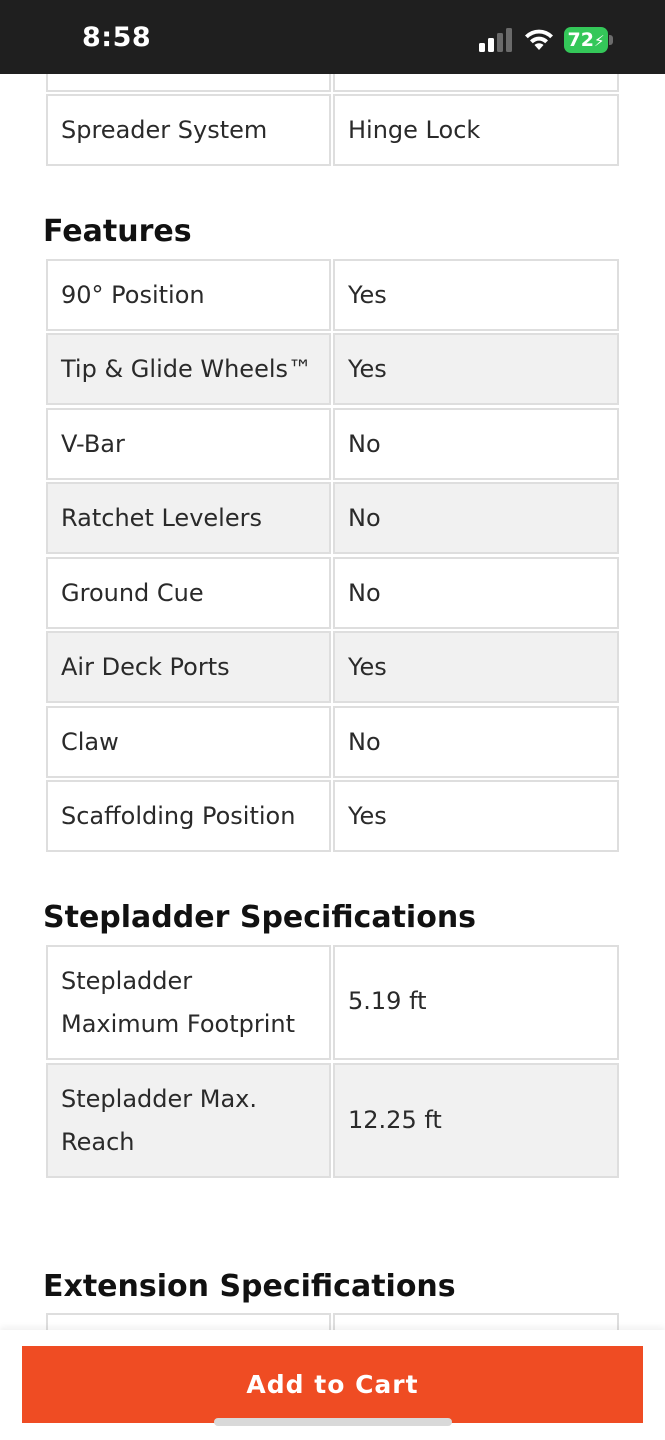 The width and height of the screenshot is (665, 1440). I want to click on table-cell-label: Stepladder Max. Reach, so click(188, 1120).